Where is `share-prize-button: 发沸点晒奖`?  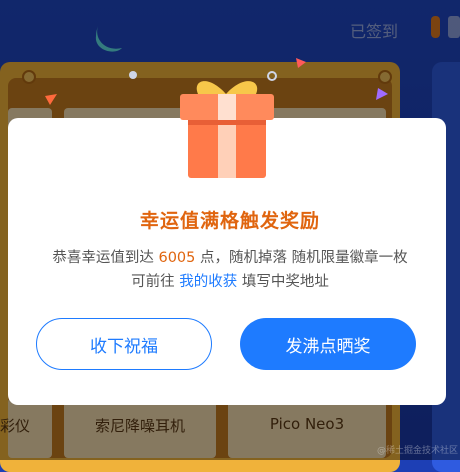
share-prize-button: 发沸点晒奖 is located at coordinates (328, 344).